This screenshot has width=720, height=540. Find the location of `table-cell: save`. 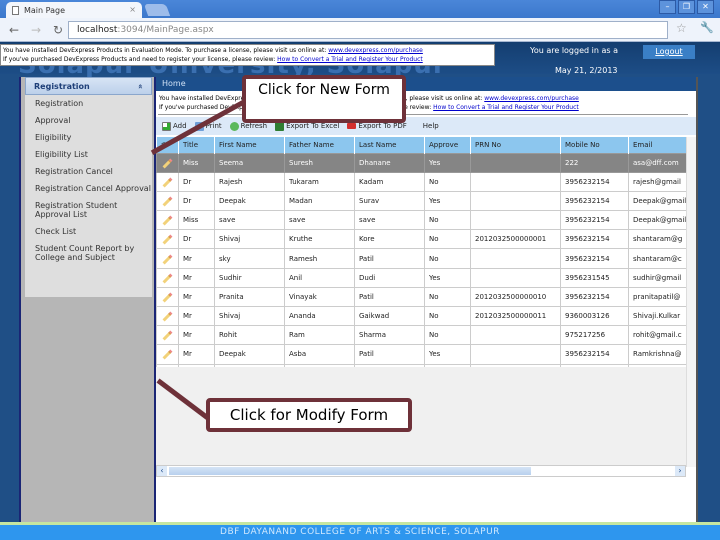

table-cell: save is located at coordinates (389, 220).